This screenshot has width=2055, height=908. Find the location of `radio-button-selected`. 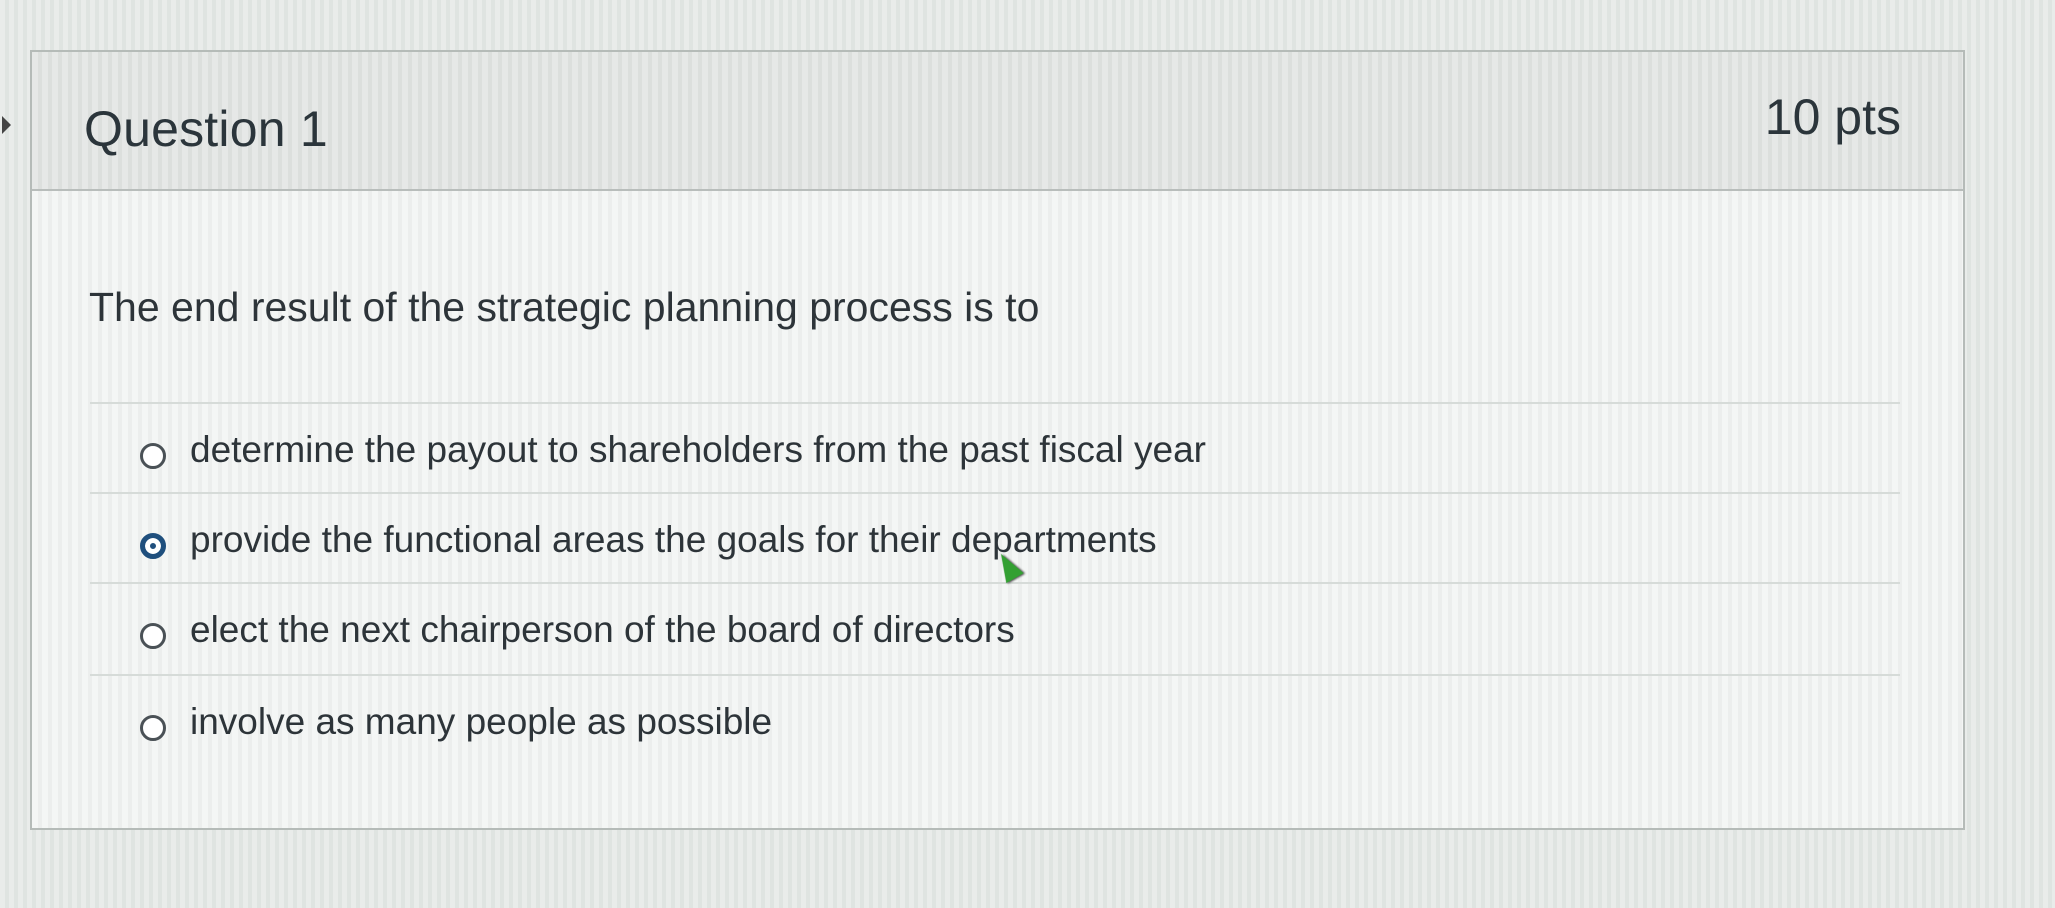

radio-button-selected is located at coordinates (153, 546).